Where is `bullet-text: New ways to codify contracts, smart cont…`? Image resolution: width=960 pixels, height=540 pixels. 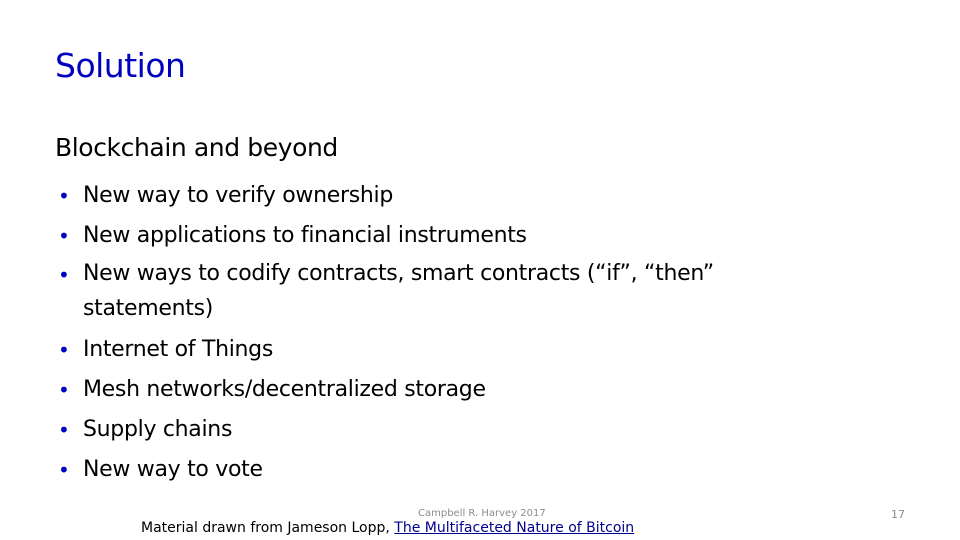 bullet-text: New ways to codify contracts, smart cont… is located at coordinates (398, 291).